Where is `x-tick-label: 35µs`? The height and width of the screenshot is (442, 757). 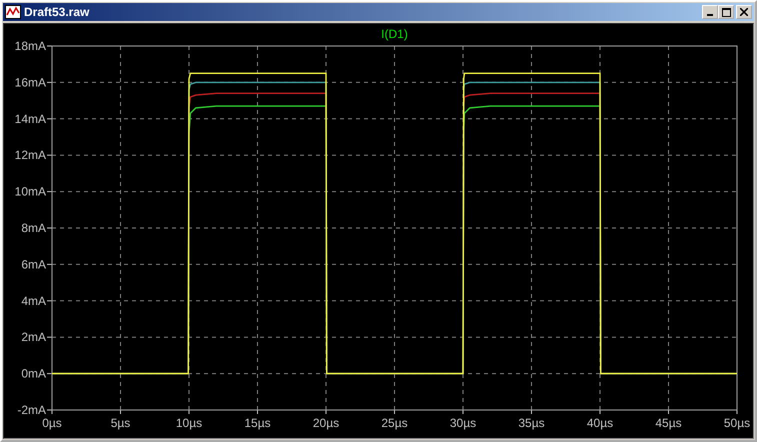 x-tick-label: 35µs is located at coordinates (531, 423).